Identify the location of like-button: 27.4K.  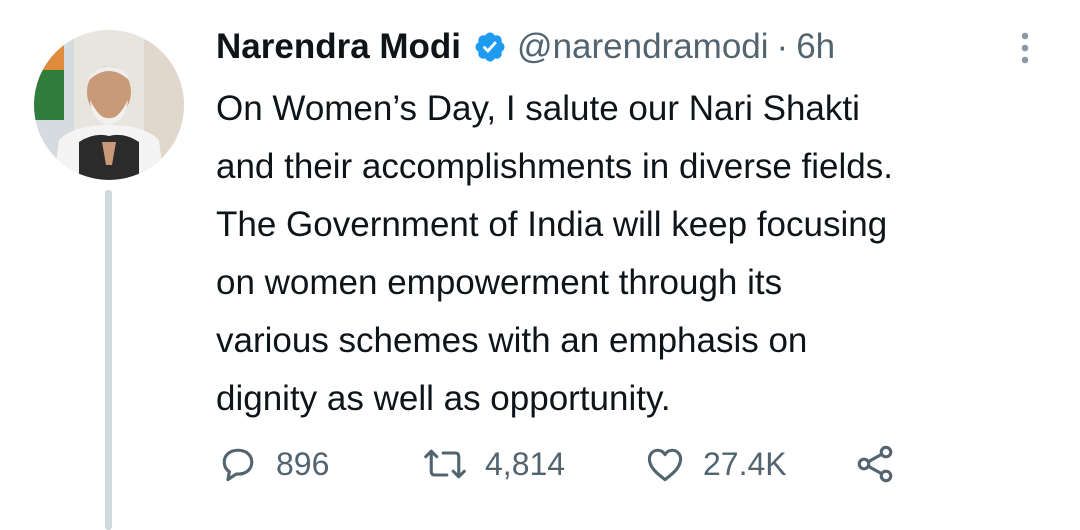
(748, 464).